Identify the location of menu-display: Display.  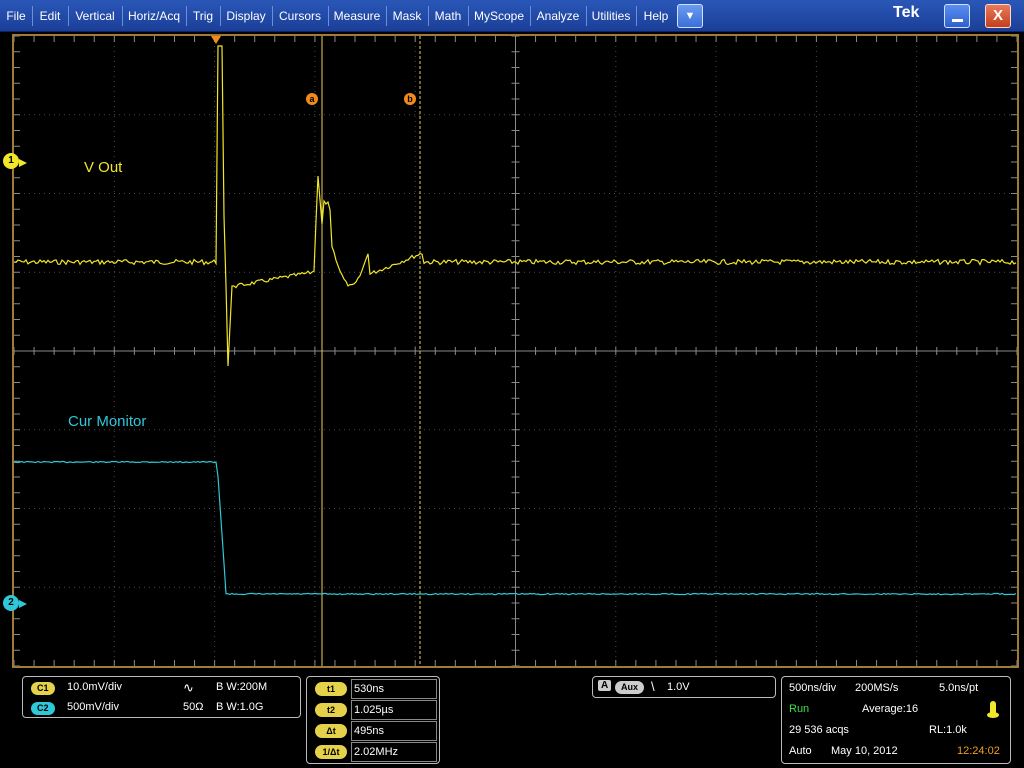
(246, 16).